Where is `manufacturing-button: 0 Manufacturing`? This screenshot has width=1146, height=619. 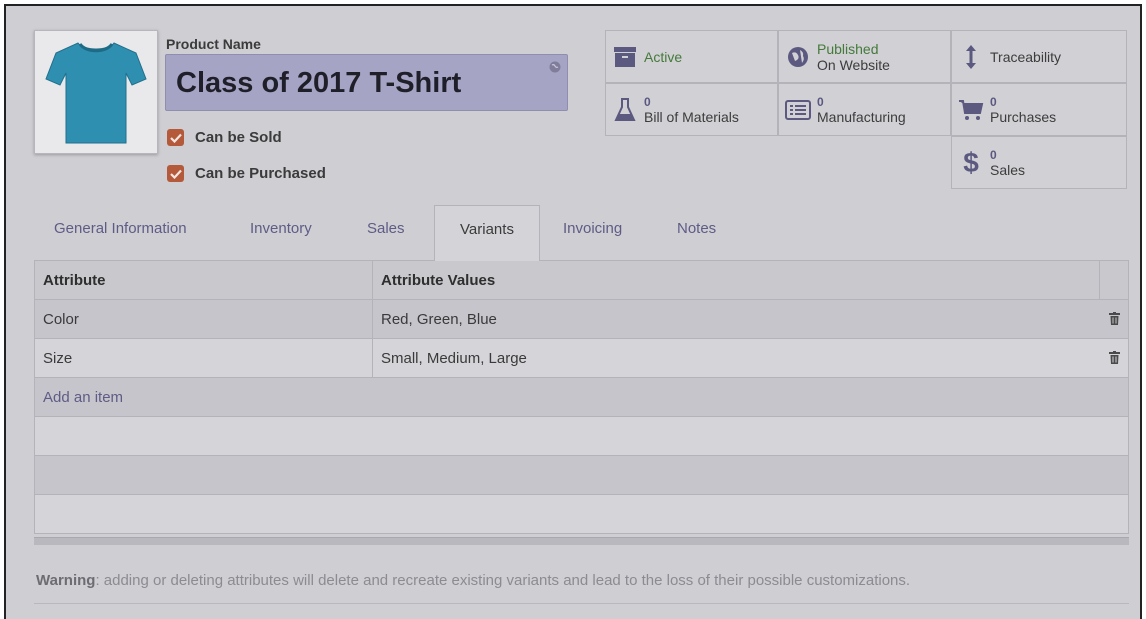 manufacturing-button: 0 Manufacturing is located at coordinates (864, 109).